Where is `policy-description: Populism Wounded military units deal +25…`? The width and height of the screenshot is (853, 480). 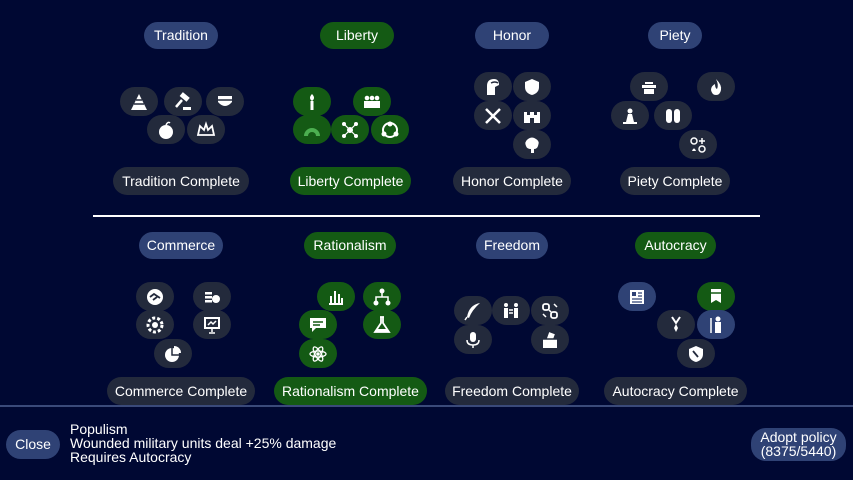 policy-description: Populism Wounded military units deal +25… is located at coordinates (203, 443).